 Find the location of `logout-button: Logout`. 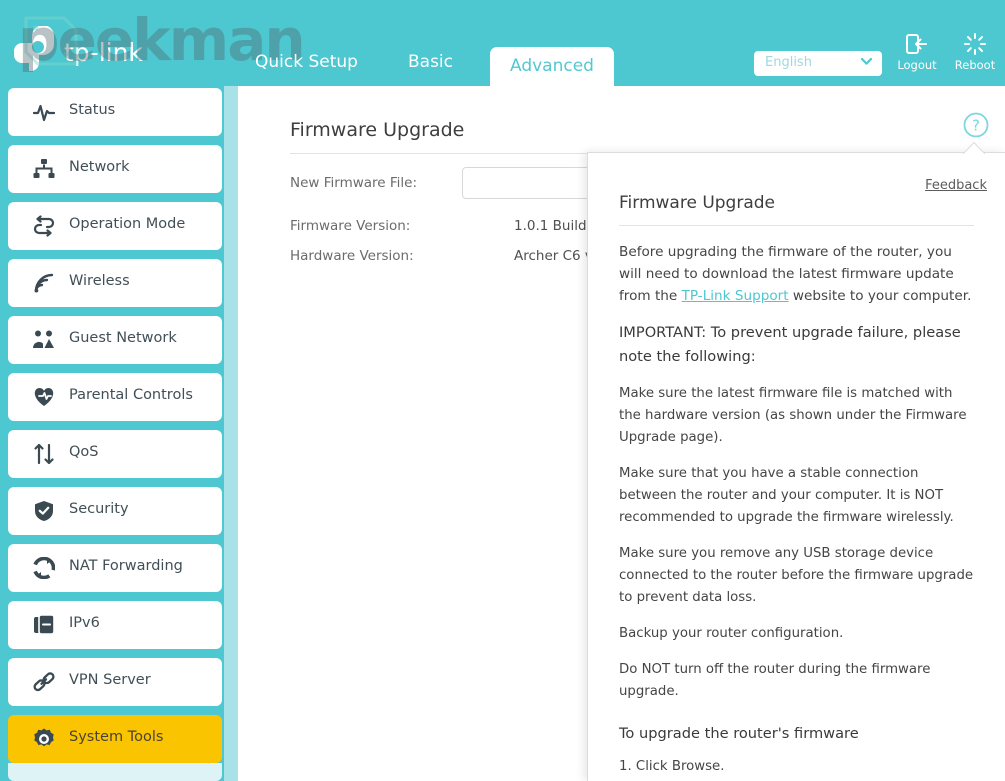

logout-button: Logout is located at coordinates (917, 52).